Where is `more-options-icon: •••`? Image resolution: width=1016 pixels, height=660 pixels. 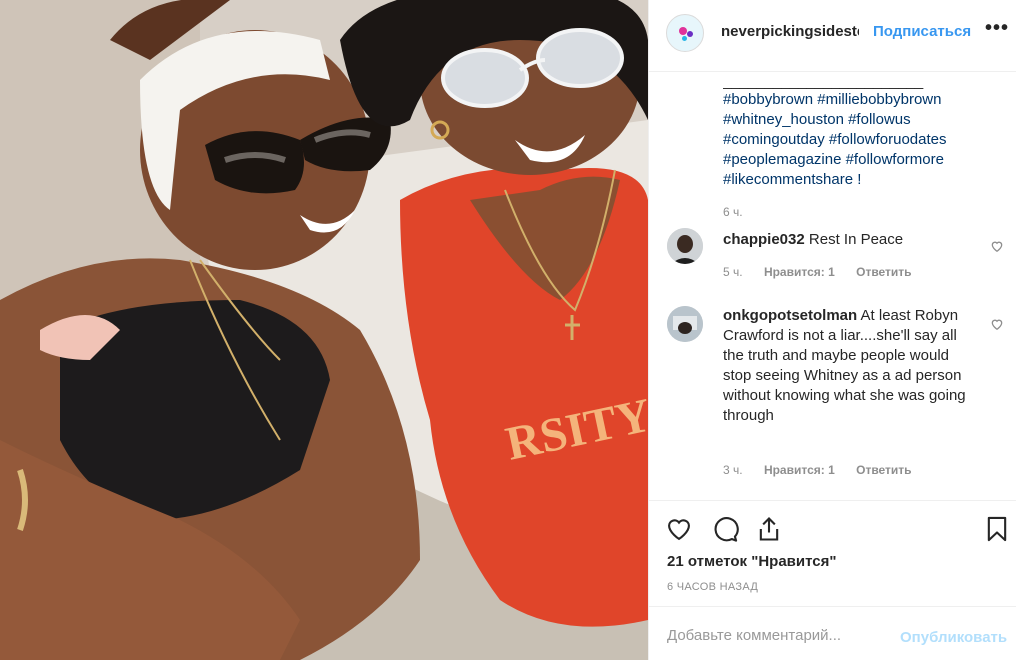
more-options-icon: ••• is located at coordinates (997, 28).